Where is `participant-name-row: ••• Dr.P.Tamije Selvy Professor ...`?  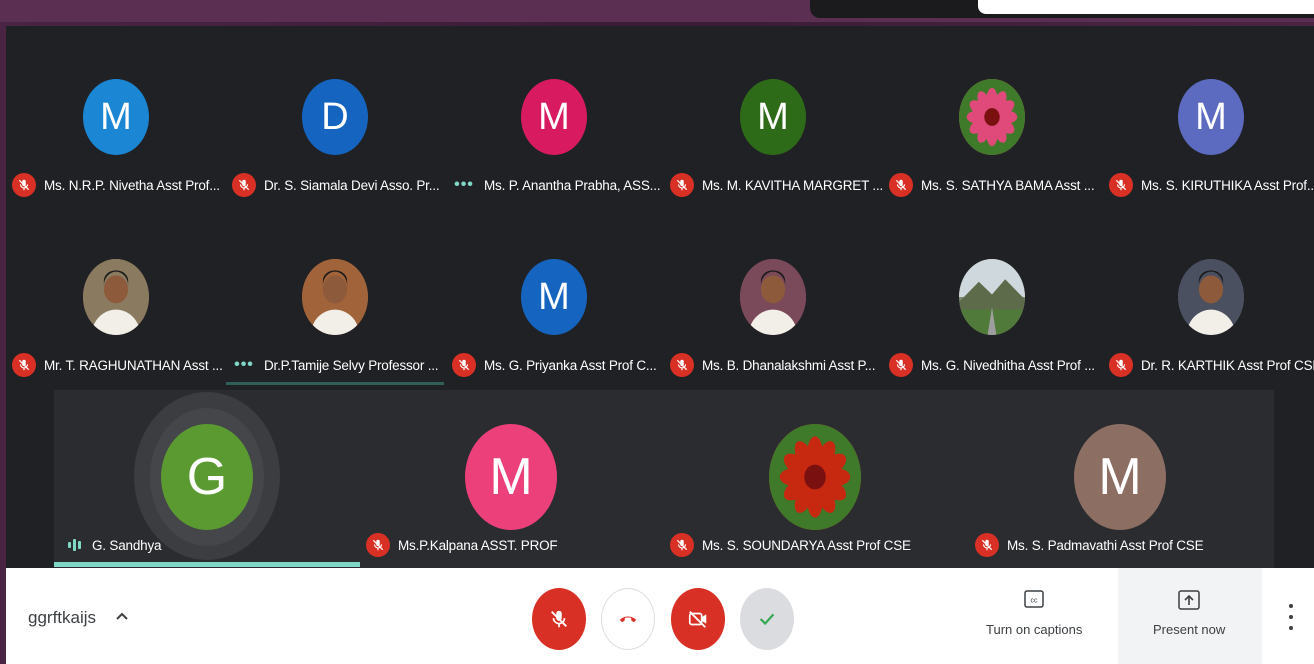 participant-name-row: ••• Dr.P.Tamije Selvy Professor ... is located at coordinates (335, 365).